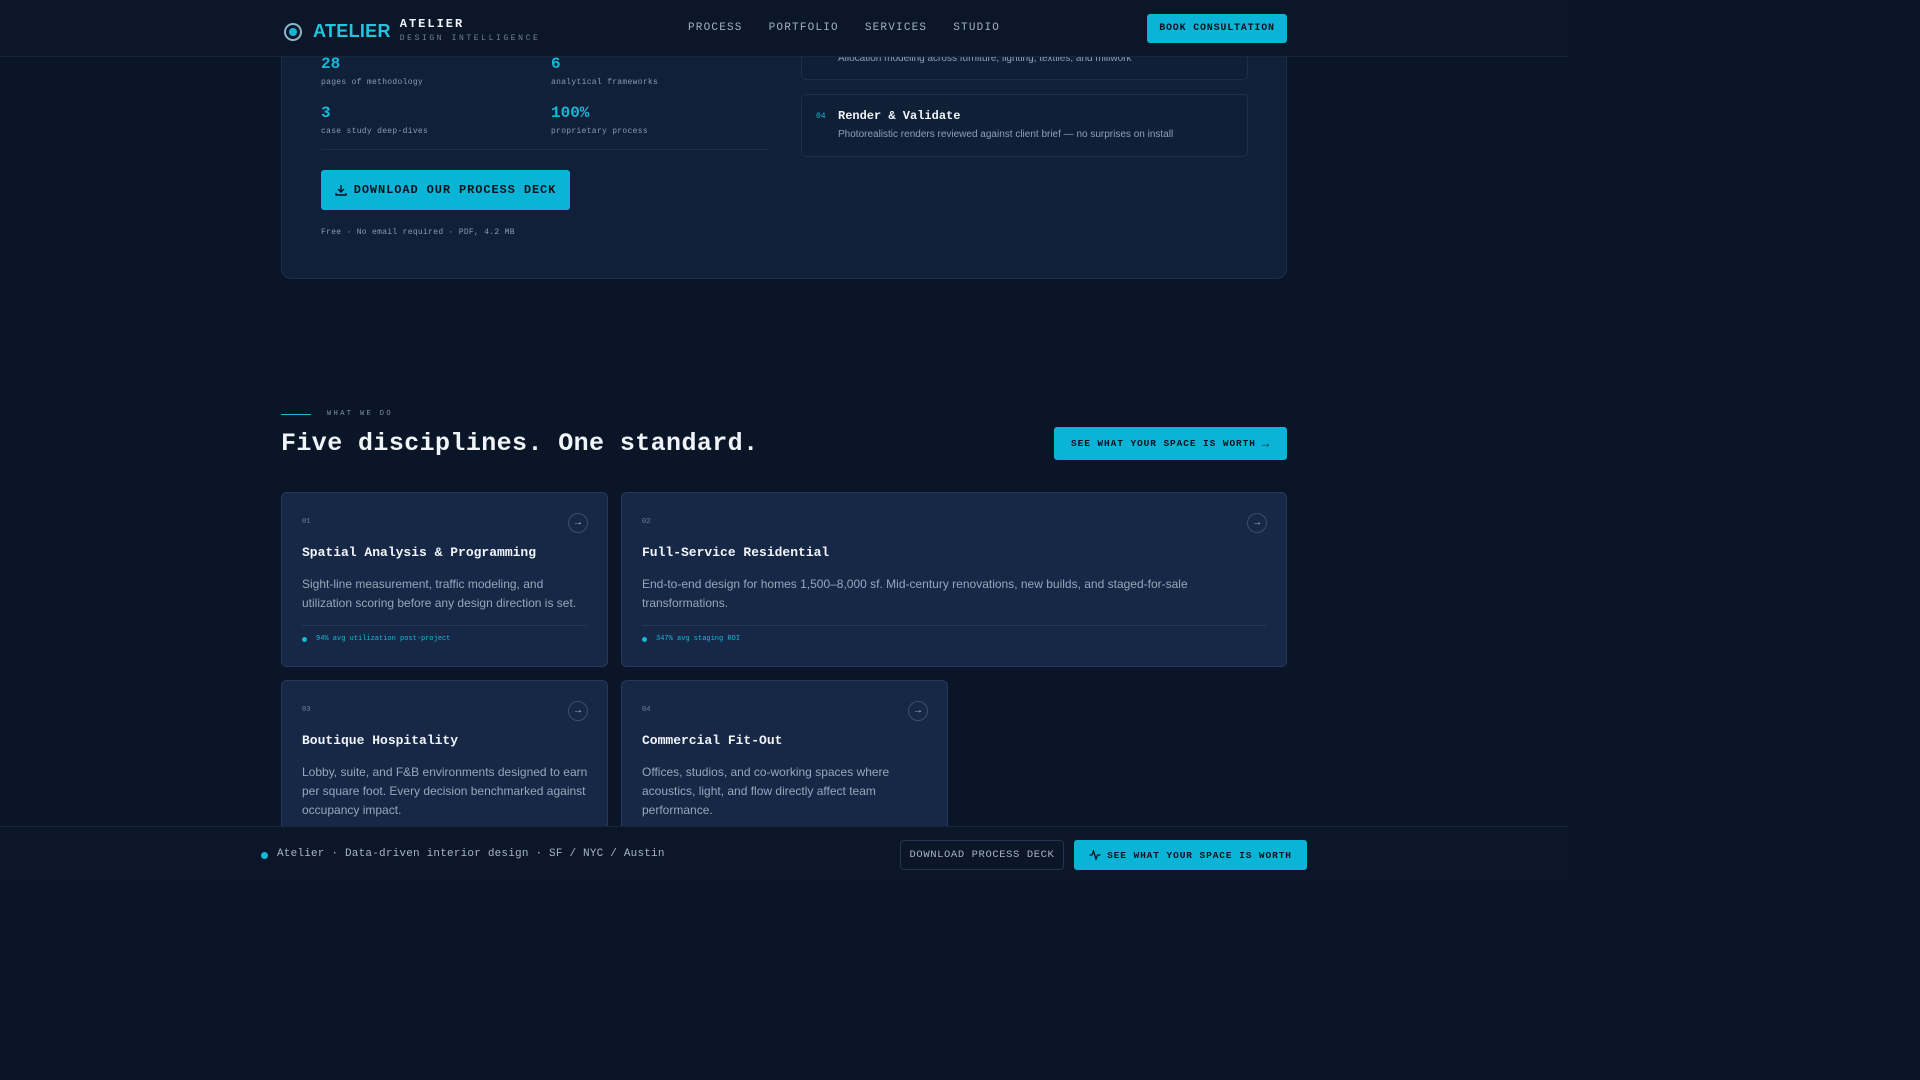  What do you see at coordinates (331, 64) in the screenshot?
I see `stat-value: 28` at bounding box center [331, 64].